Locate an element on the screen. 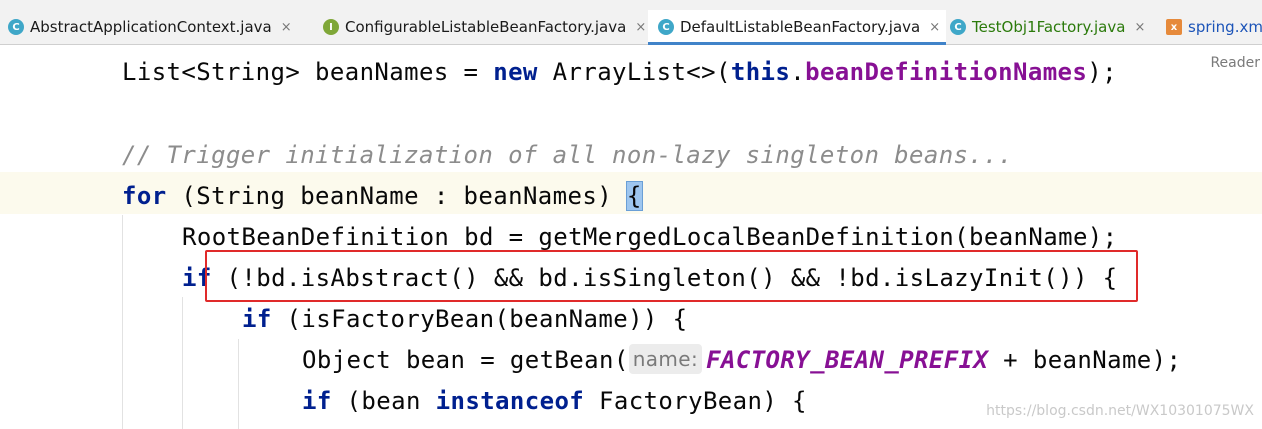  code-line-instanceof: if (bean instanceof FactoryBean) { is located at coordinates (554, 401).